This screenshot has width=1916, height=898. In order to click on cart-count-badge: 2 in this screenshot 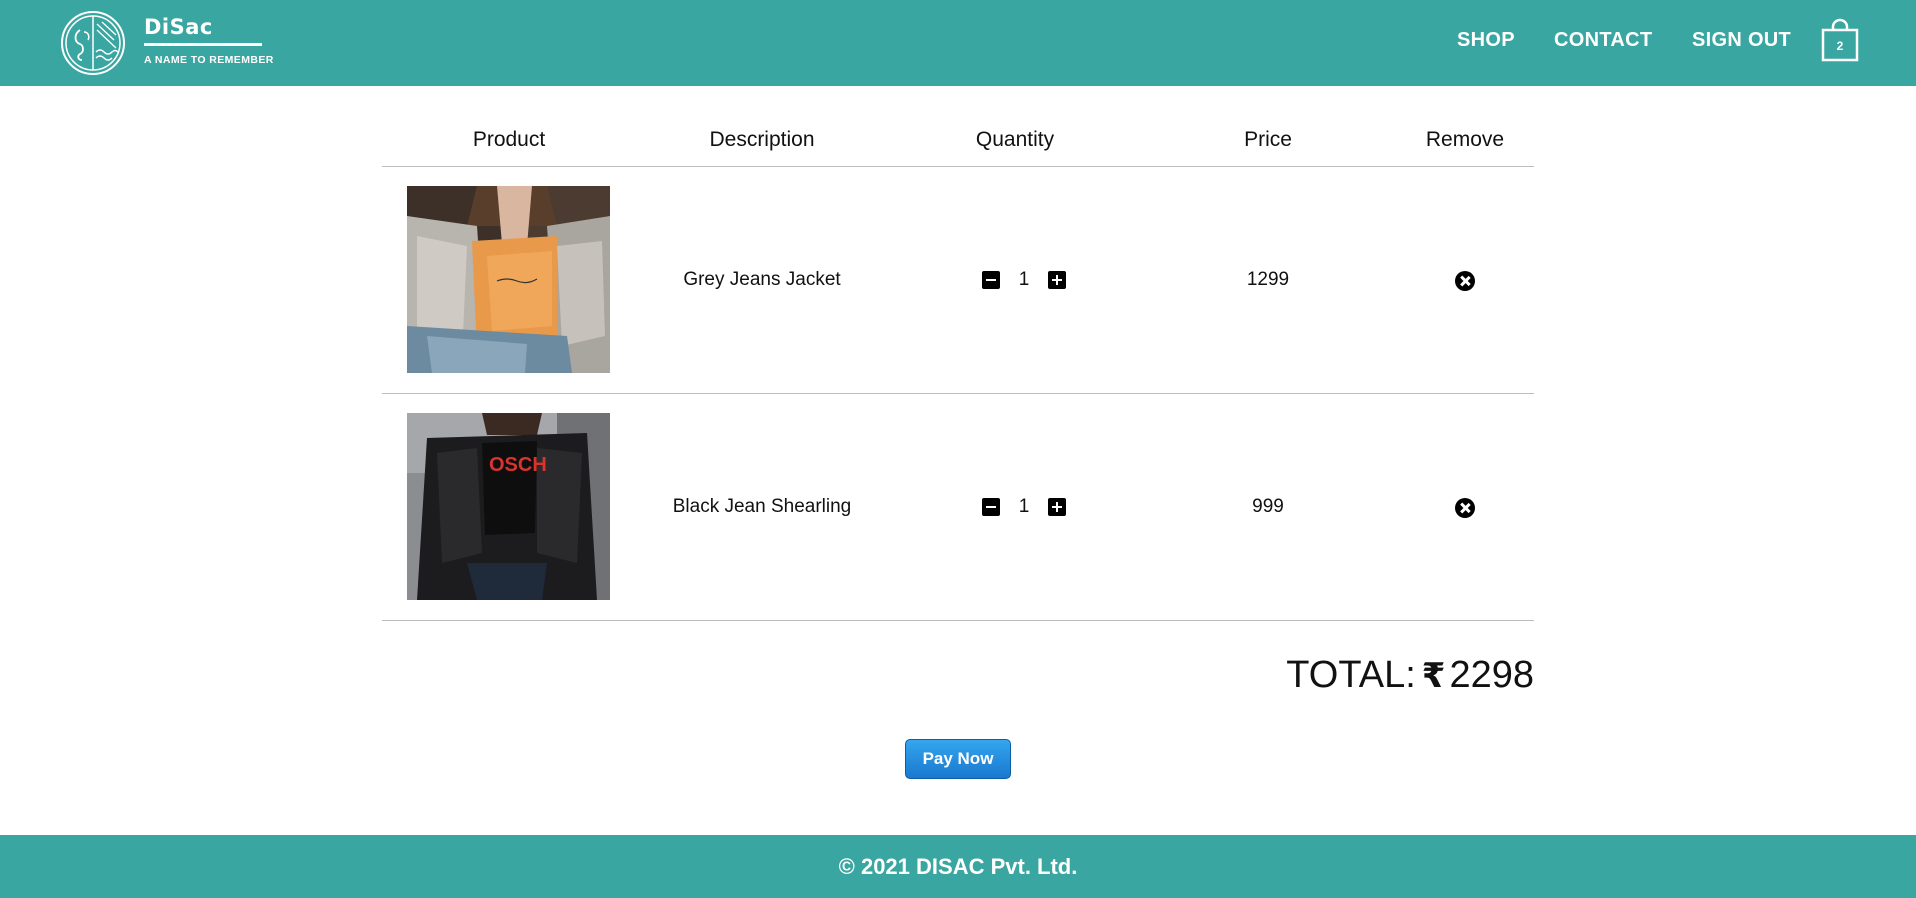, I will do `click(1840, 46)`.